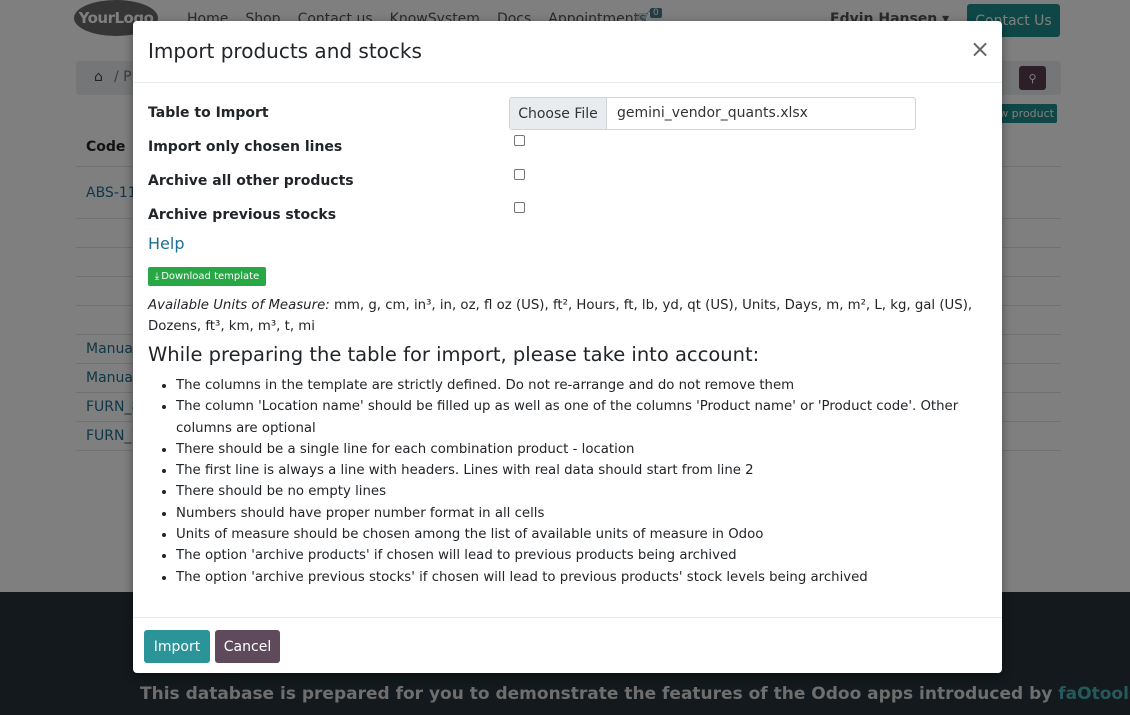  I want to click on download-icon: ⤓, so click(157, 276).